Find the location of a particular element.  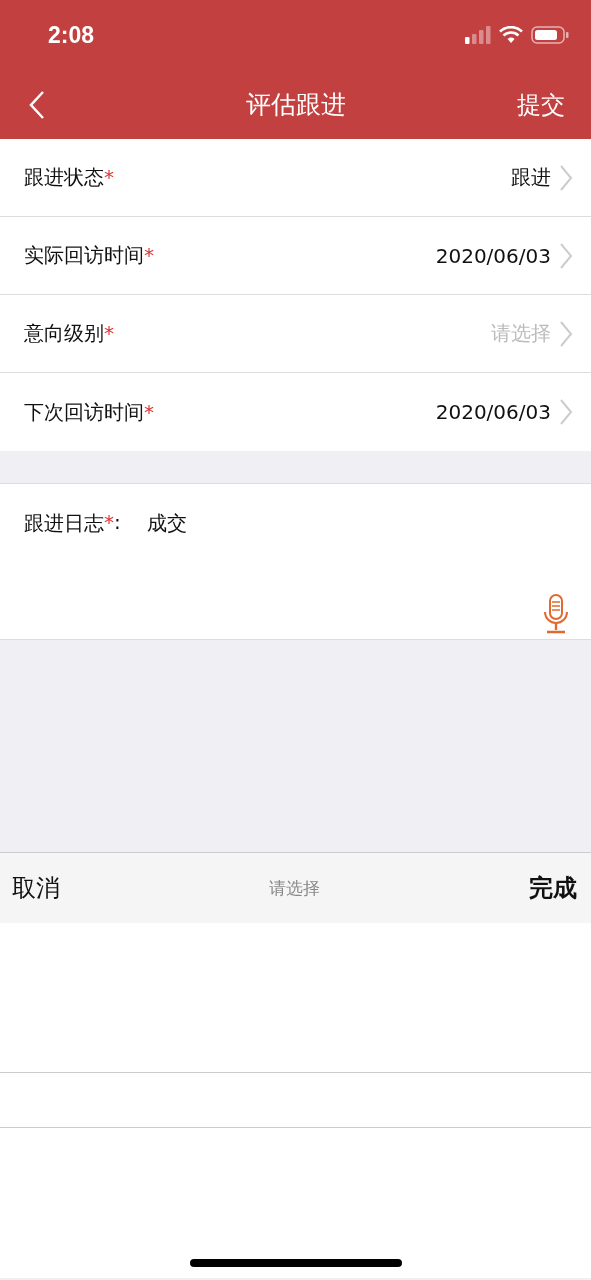

signal-icon is located at coordinates (478, 35).